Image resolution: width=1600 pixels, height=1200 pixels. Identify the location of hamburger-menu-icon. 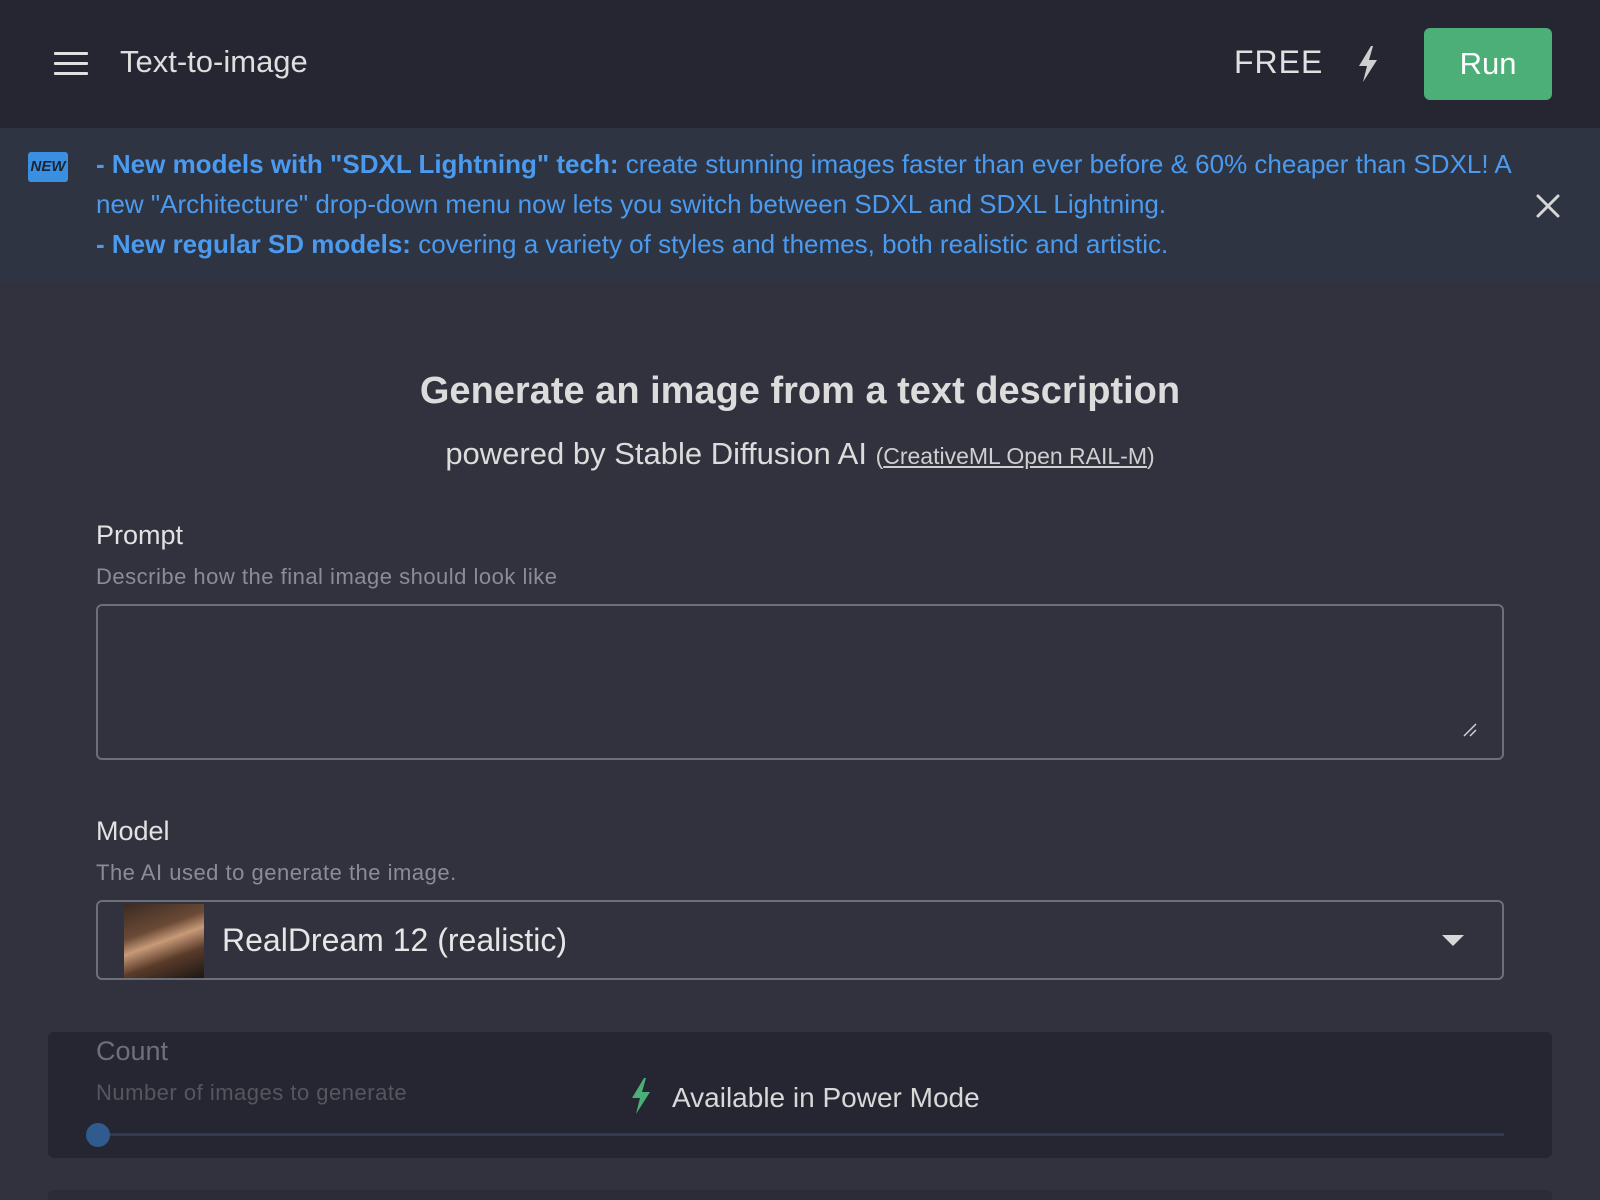
(71, 64).